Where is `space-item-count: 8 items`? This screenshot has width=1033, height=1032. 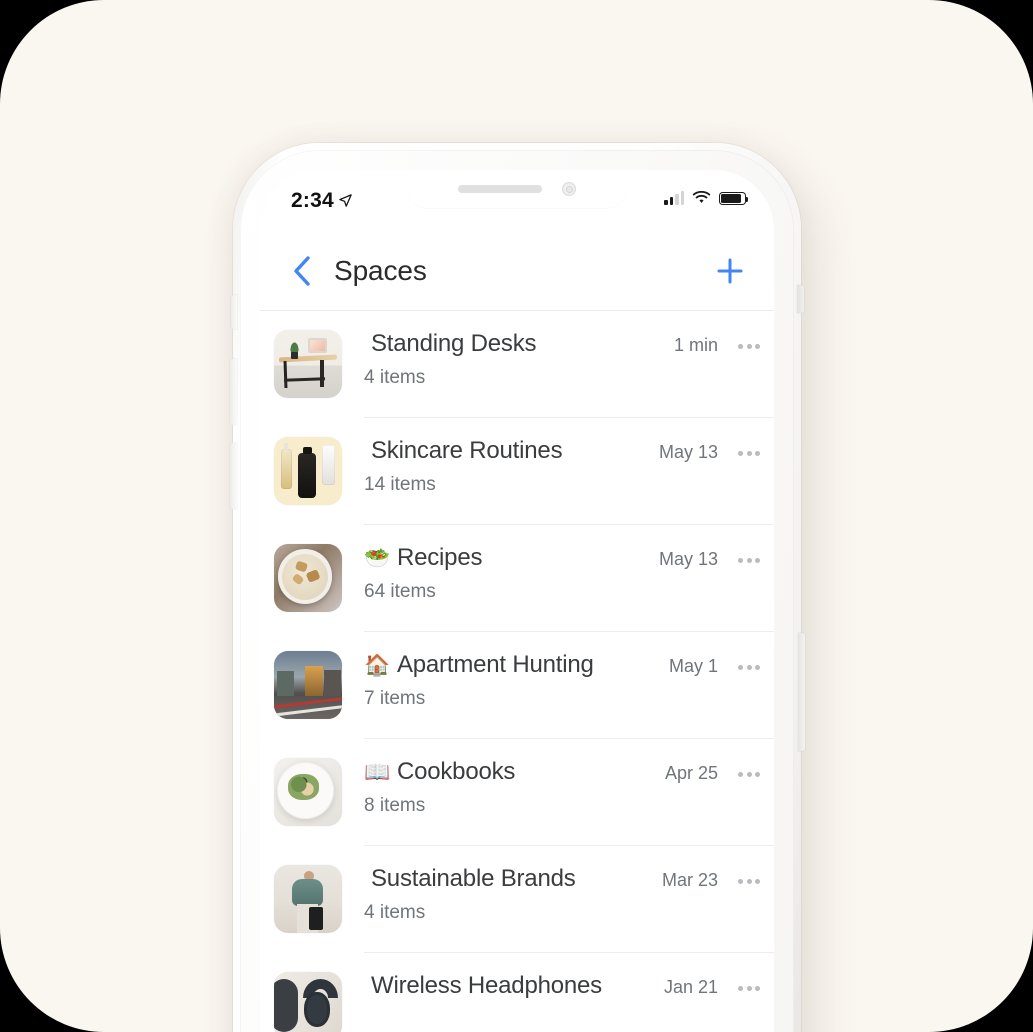 space-item-count: 8 items is located at coordinates (395, 805).